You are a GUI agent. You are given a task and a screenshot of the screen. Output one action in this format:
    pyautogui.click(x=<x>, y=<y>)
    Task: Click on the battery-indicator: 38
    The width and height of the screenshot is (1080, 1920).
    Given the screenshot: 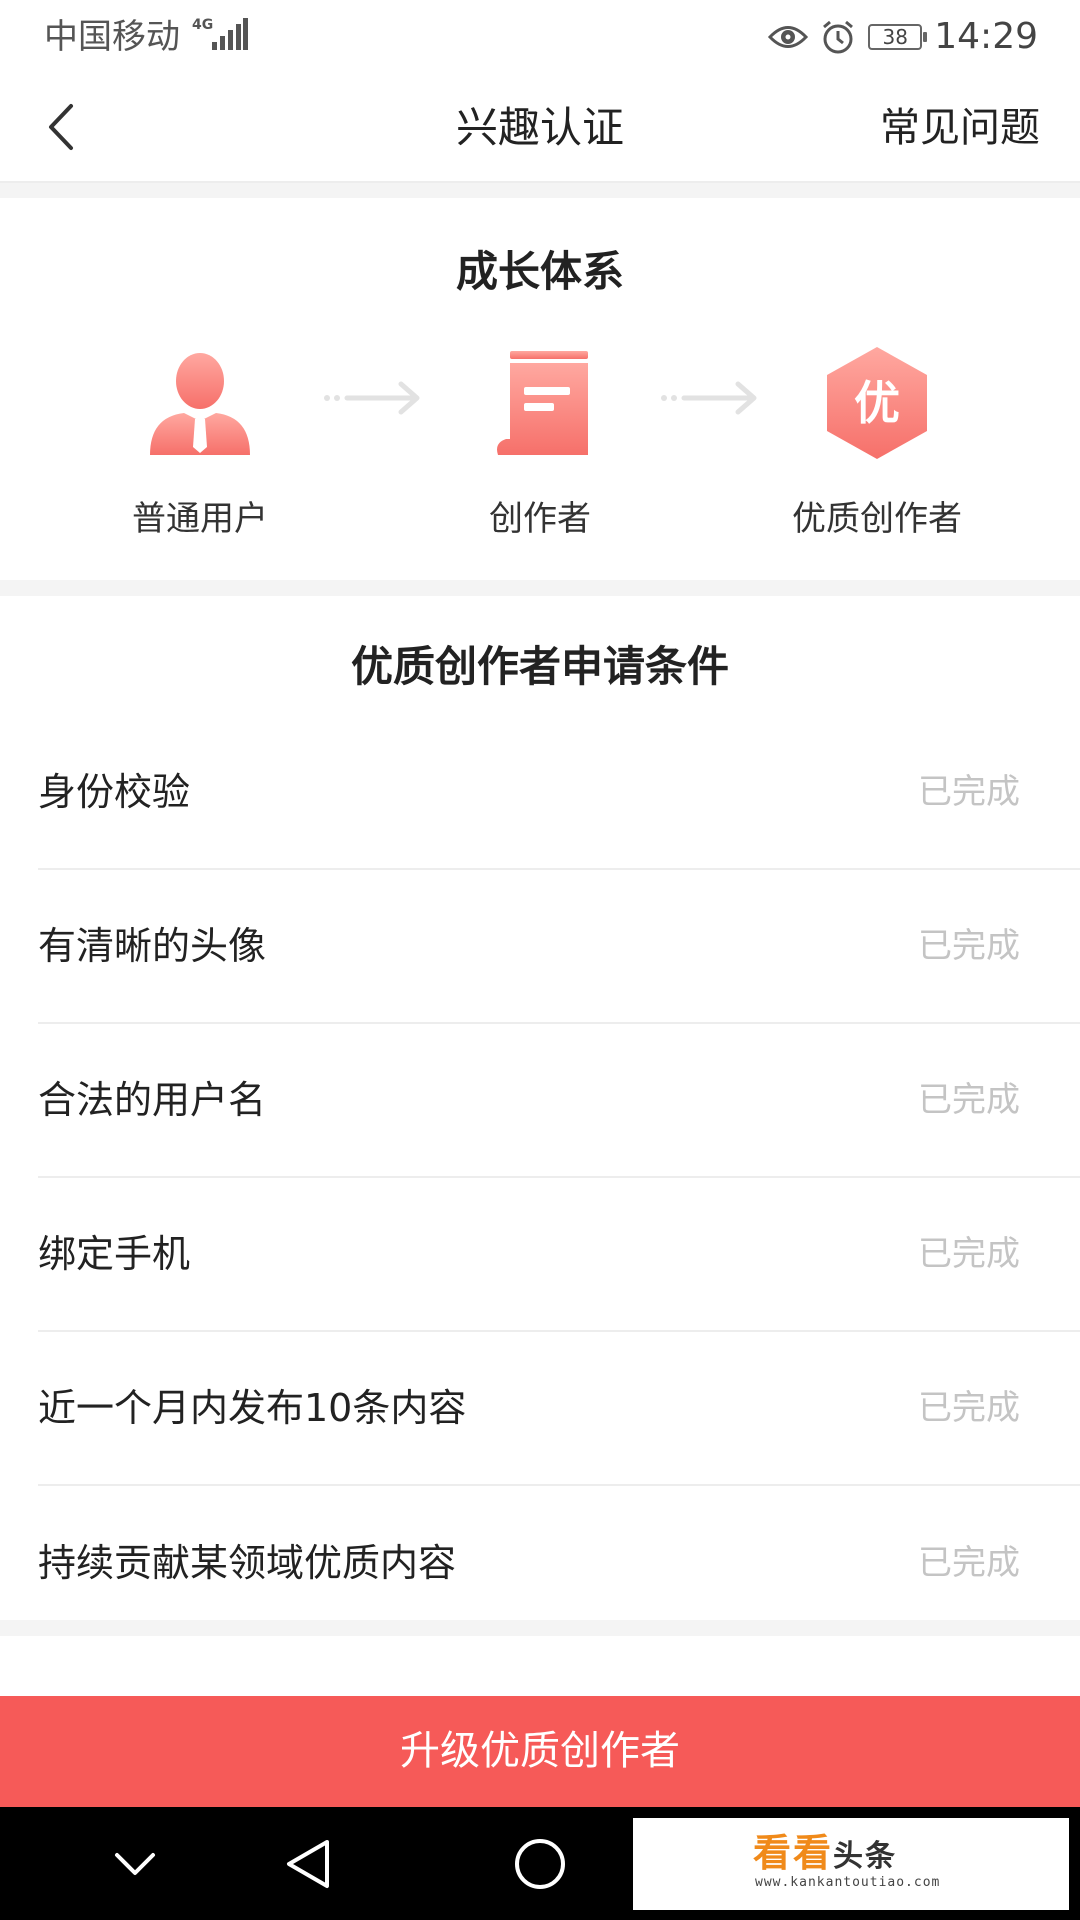 What is the action you would take?
    pyautogui.click(x=898, y=37)
    